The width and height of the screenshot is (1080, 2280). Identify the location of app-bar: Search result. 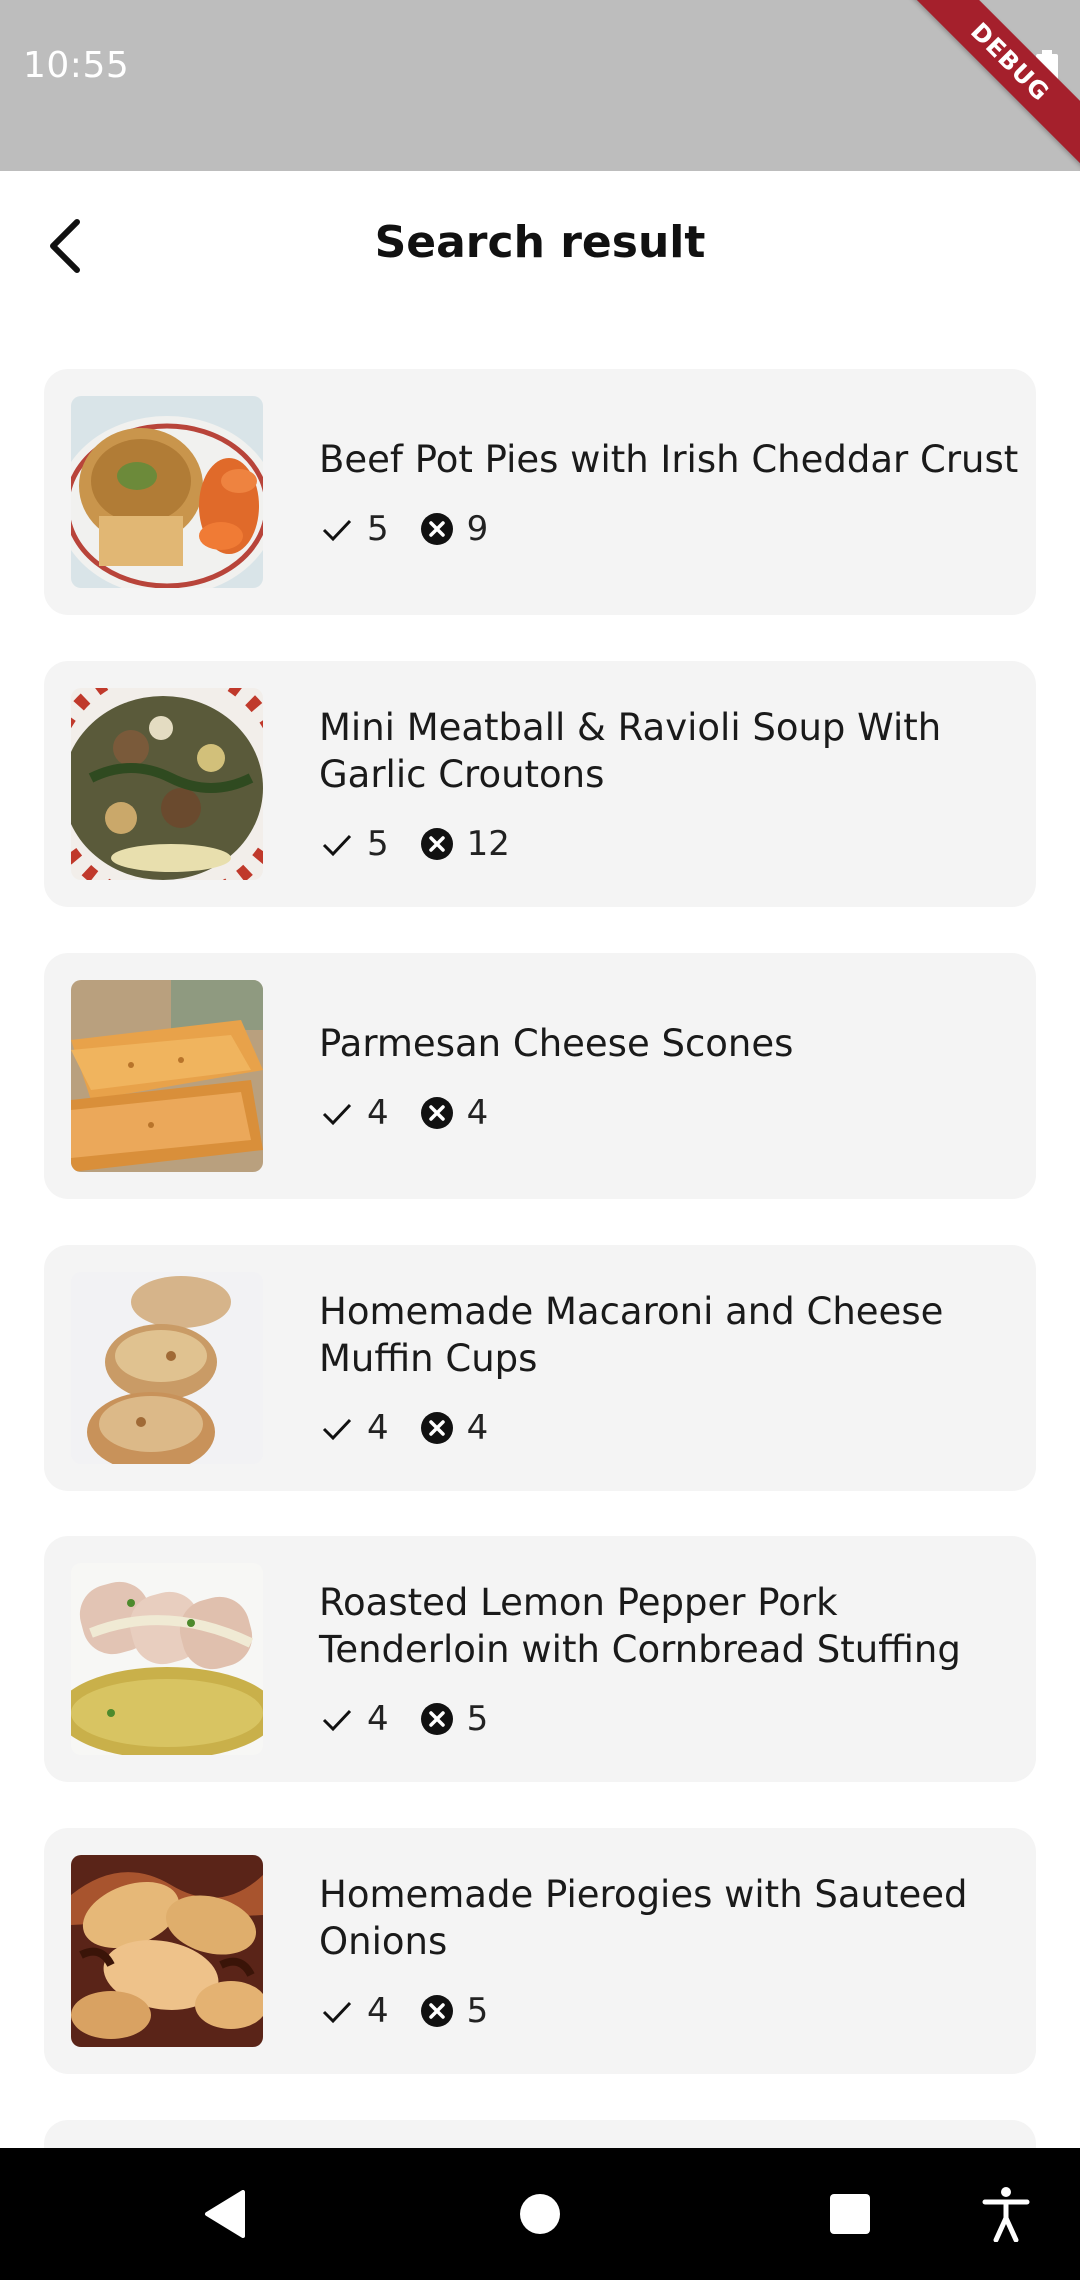
(540, 246).